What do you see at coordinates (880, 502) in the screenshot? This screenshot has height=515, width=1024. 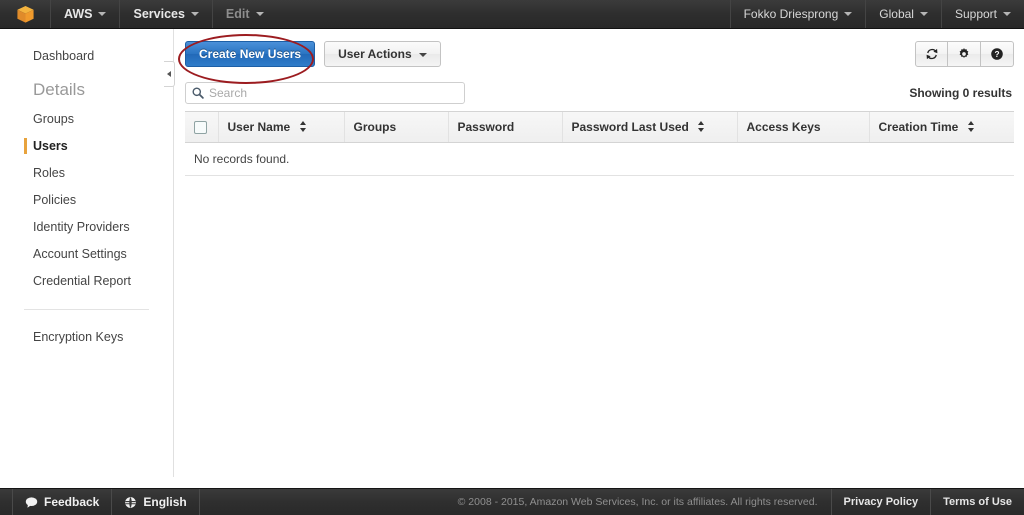 I see `privacy-policy-link: Privacy Policy` at bounding box center [880, 502].